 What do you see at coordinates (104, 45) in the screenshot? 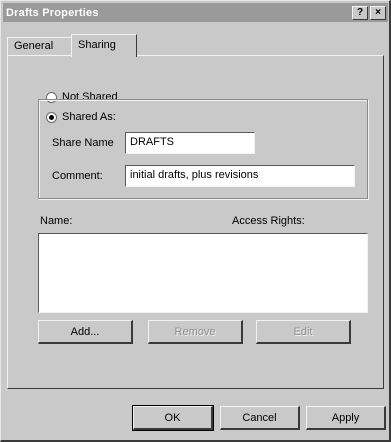
I see `tab-sharing: Sharing` at bounding box center [104, 45].